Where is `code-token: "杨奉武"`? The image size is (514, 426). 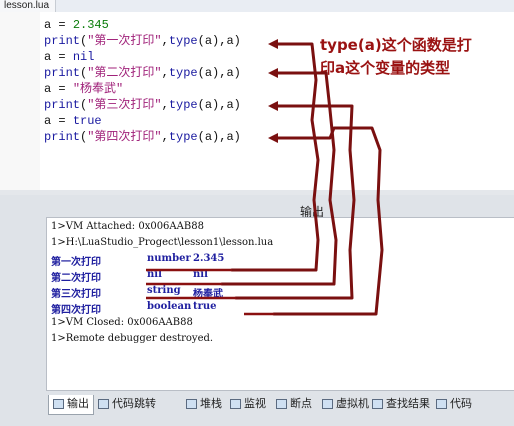 code-token: "杨奉武" is located at coordinates (98, 89).